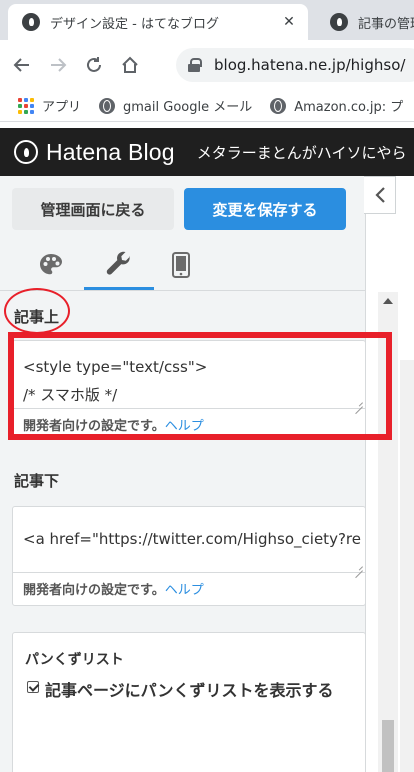 The height and width of the screenshot is (772, 414). What do you see at coordinates (386, 24) in the screenshot?
I see `tab-title: 記事の管理` at bounding box center [386, 24].